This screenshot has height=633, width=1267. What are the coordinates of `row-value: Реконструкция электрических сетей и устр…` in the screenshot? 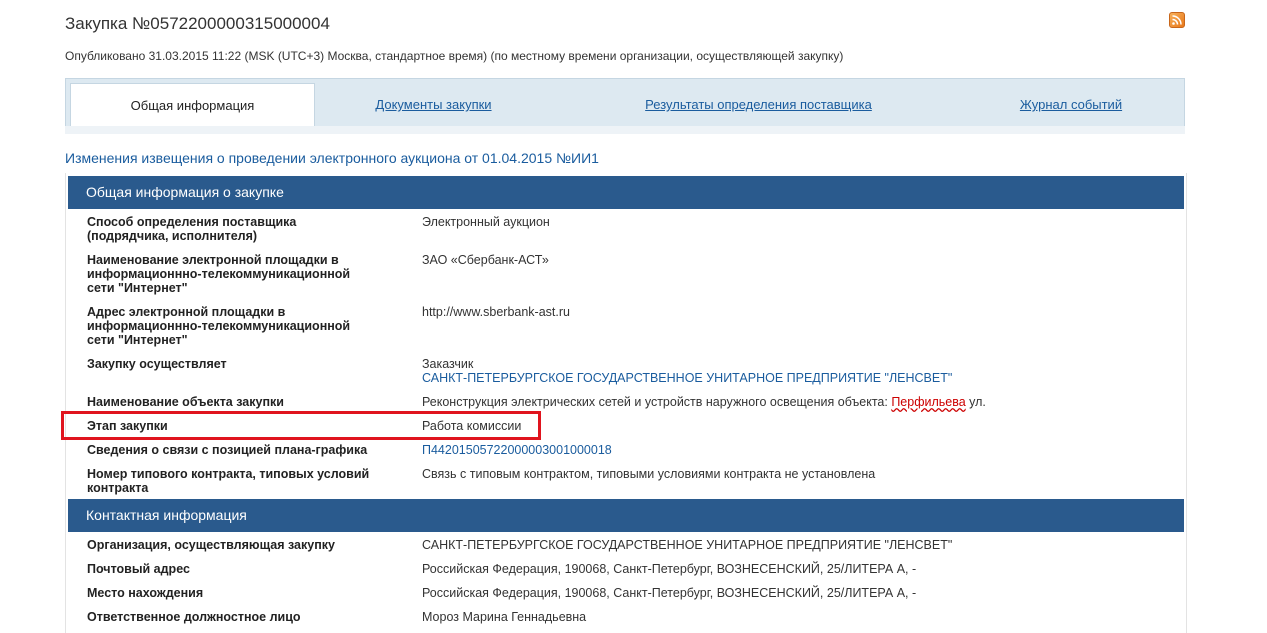 It's located at (792, 402).